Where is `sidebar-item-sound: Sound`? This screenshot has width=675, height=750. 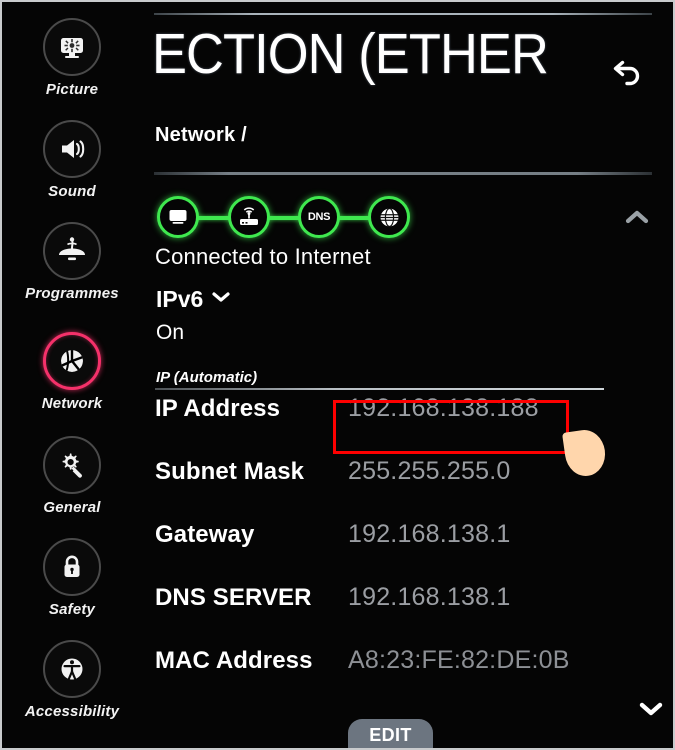
sidebar-item-sound: Sound is located at coordinates (72, 160).